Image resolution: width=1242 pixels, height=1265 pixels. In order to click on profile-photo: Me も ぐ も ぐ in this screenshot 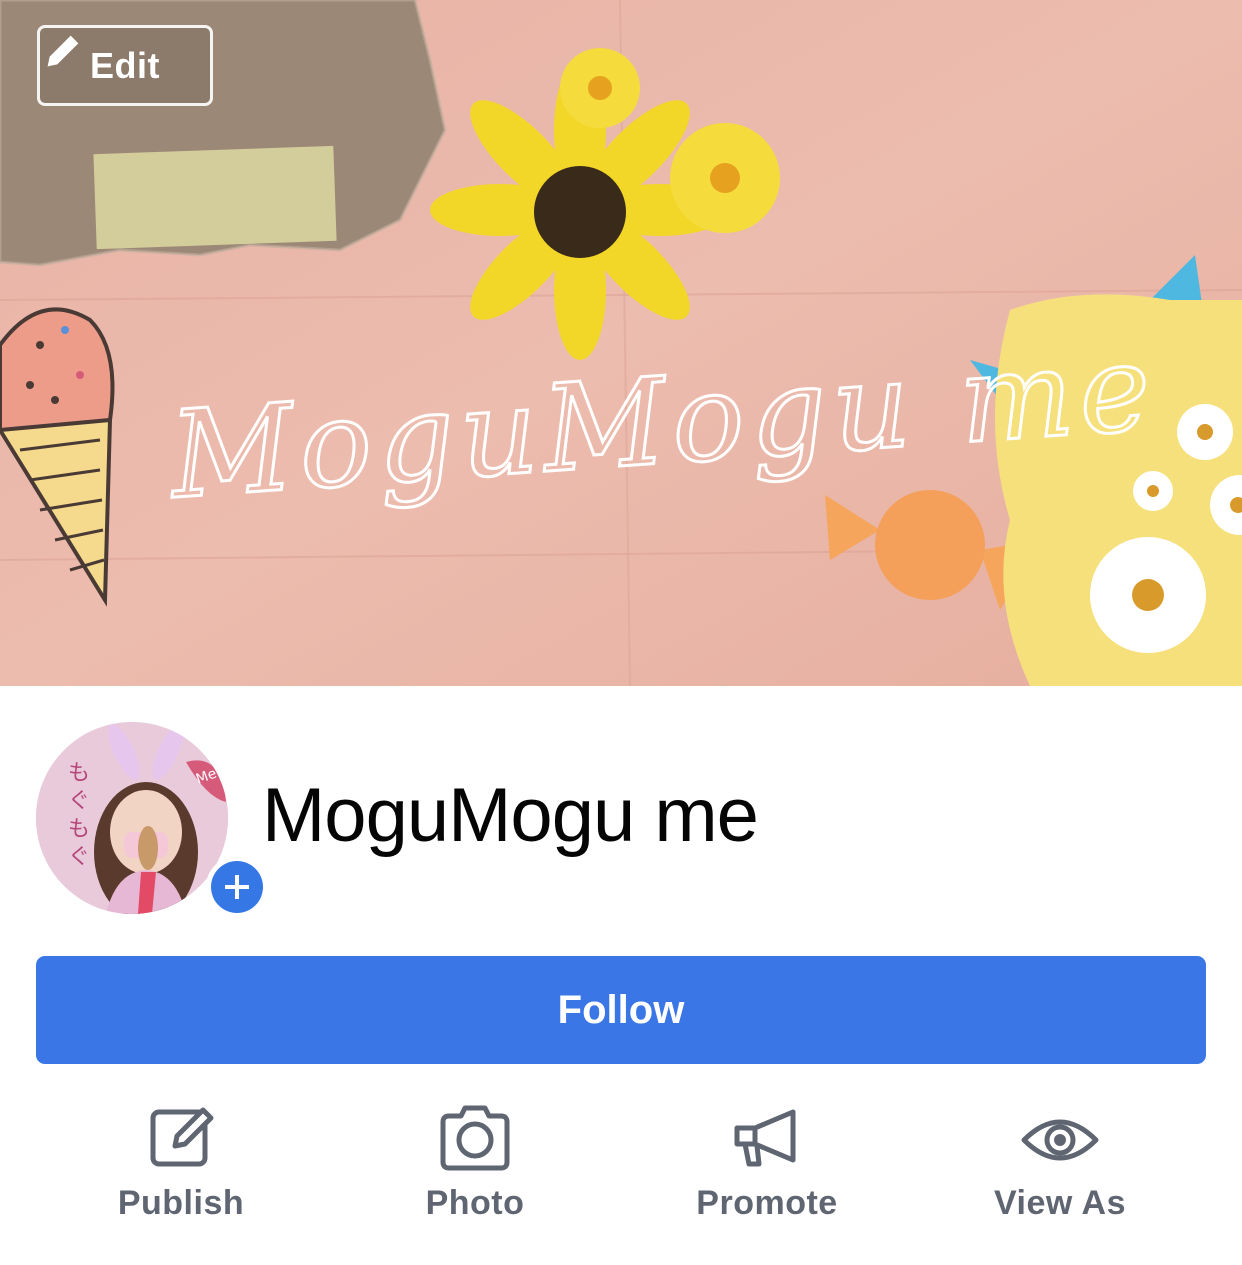, I will do `click(132, 818)`.